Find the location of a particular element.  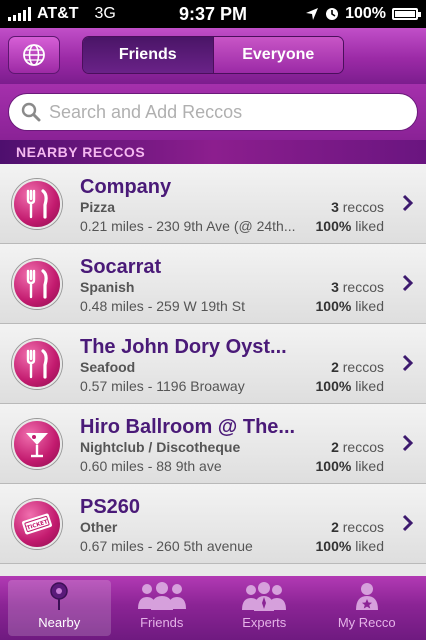

clock: 9:37 PM is located at coordinates (213, 13).